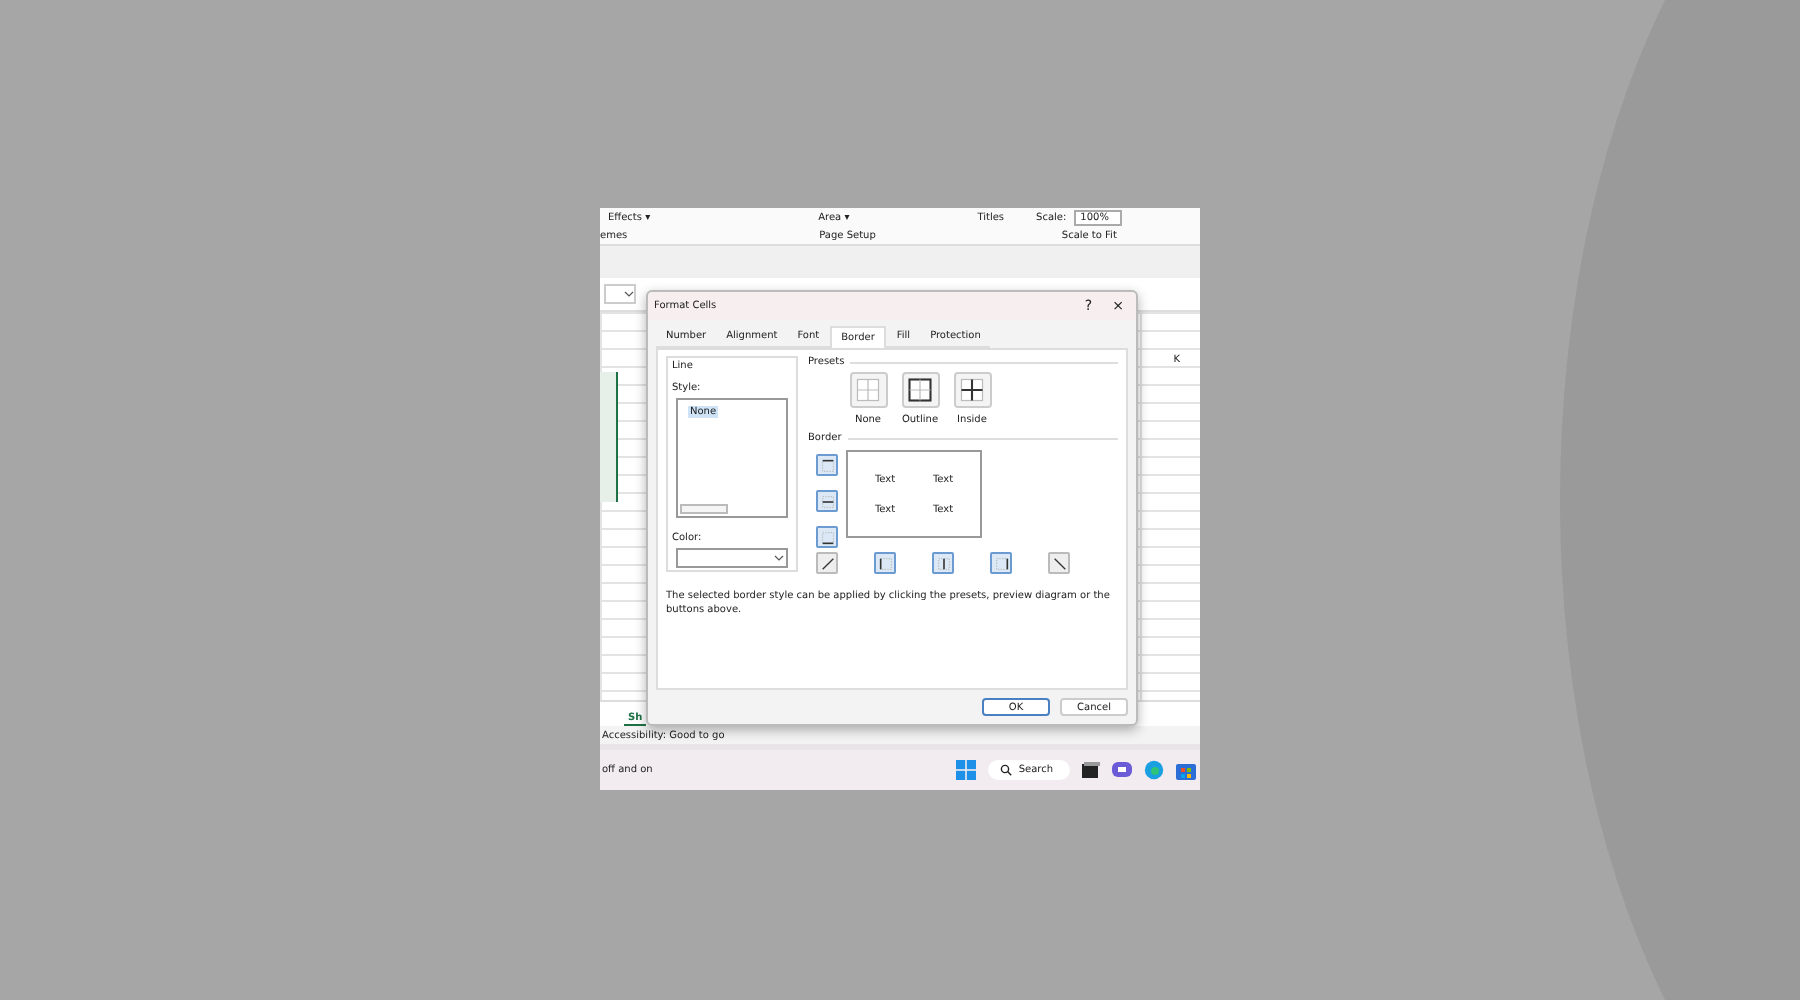 Image resolution: width=1800 pixels, height=1000 pixels. What do you see at coordinates (966, 770) in the screenshot?
I see `windows-logo-icon` at bounding box center [966, 770].